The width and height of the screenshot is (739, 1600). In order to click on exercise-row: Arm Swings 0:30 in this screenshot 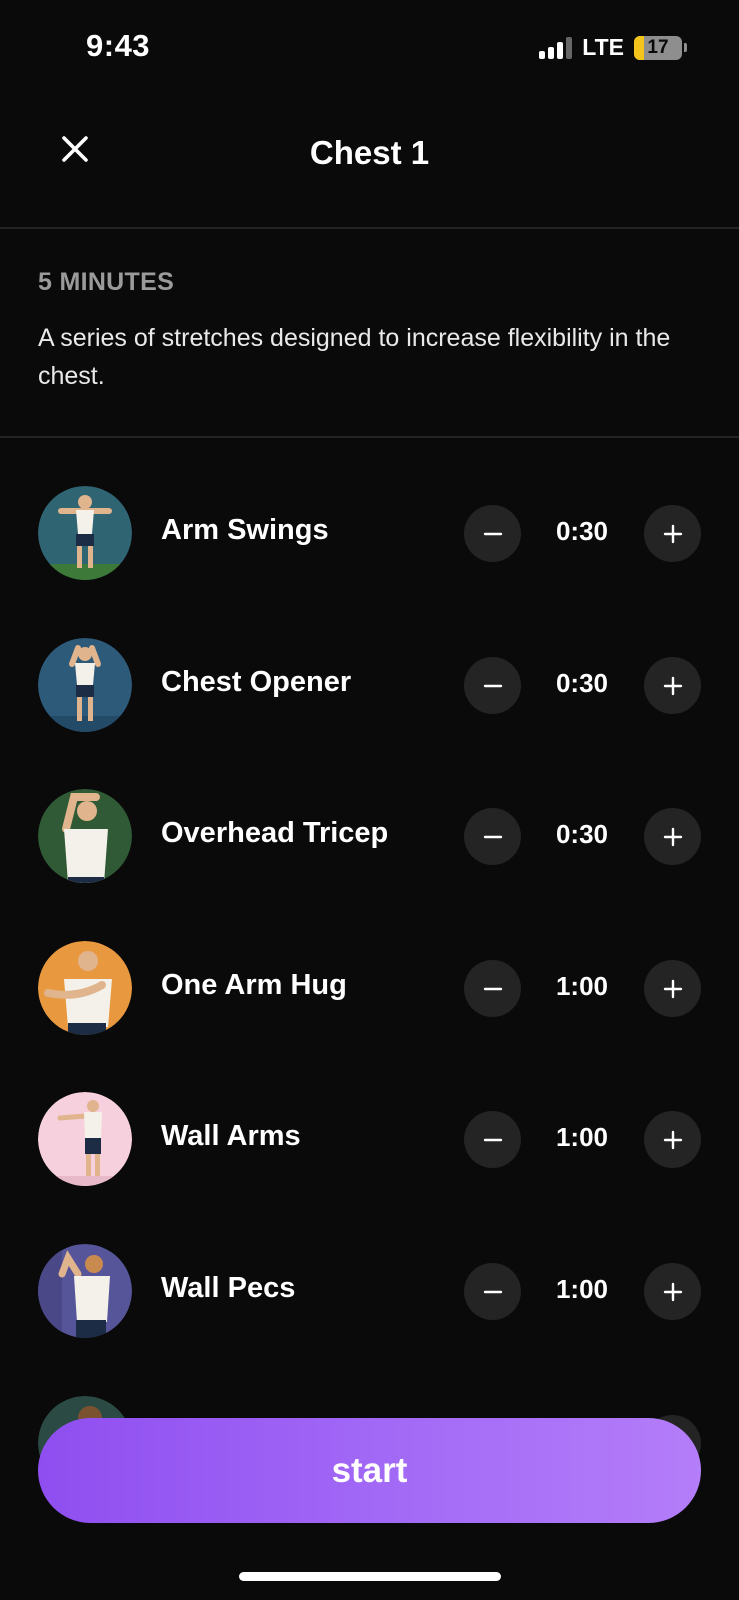, I will do `click(369, 536)`.